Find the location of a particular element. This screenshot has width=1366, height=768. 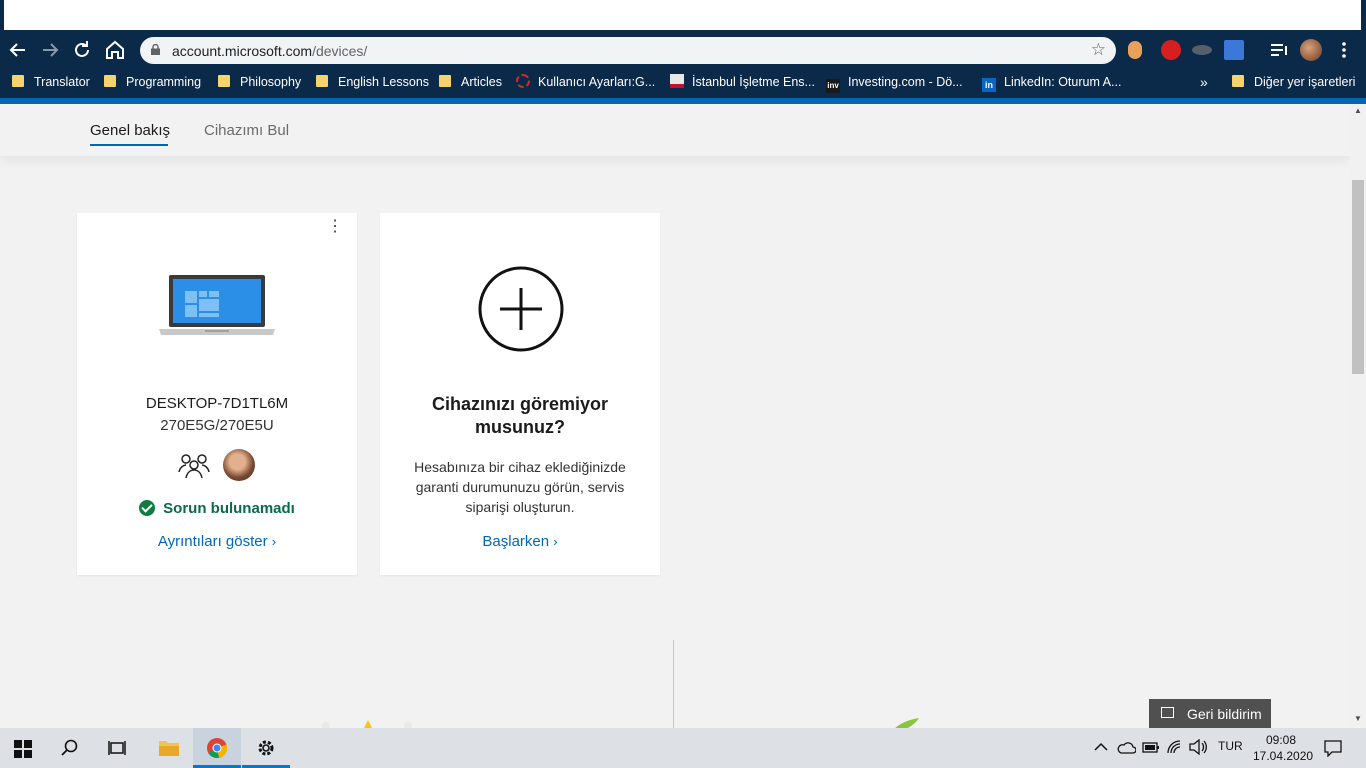

show-hidden-icons-icon is located at coordinates (1101, 747).